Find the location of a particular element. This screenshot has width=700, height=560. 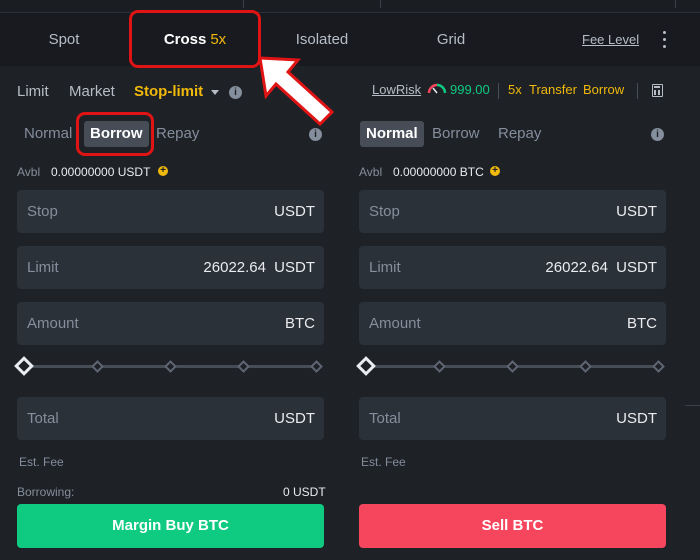

borrowing-label: Borrowing: is located at coordinates (46, 492).